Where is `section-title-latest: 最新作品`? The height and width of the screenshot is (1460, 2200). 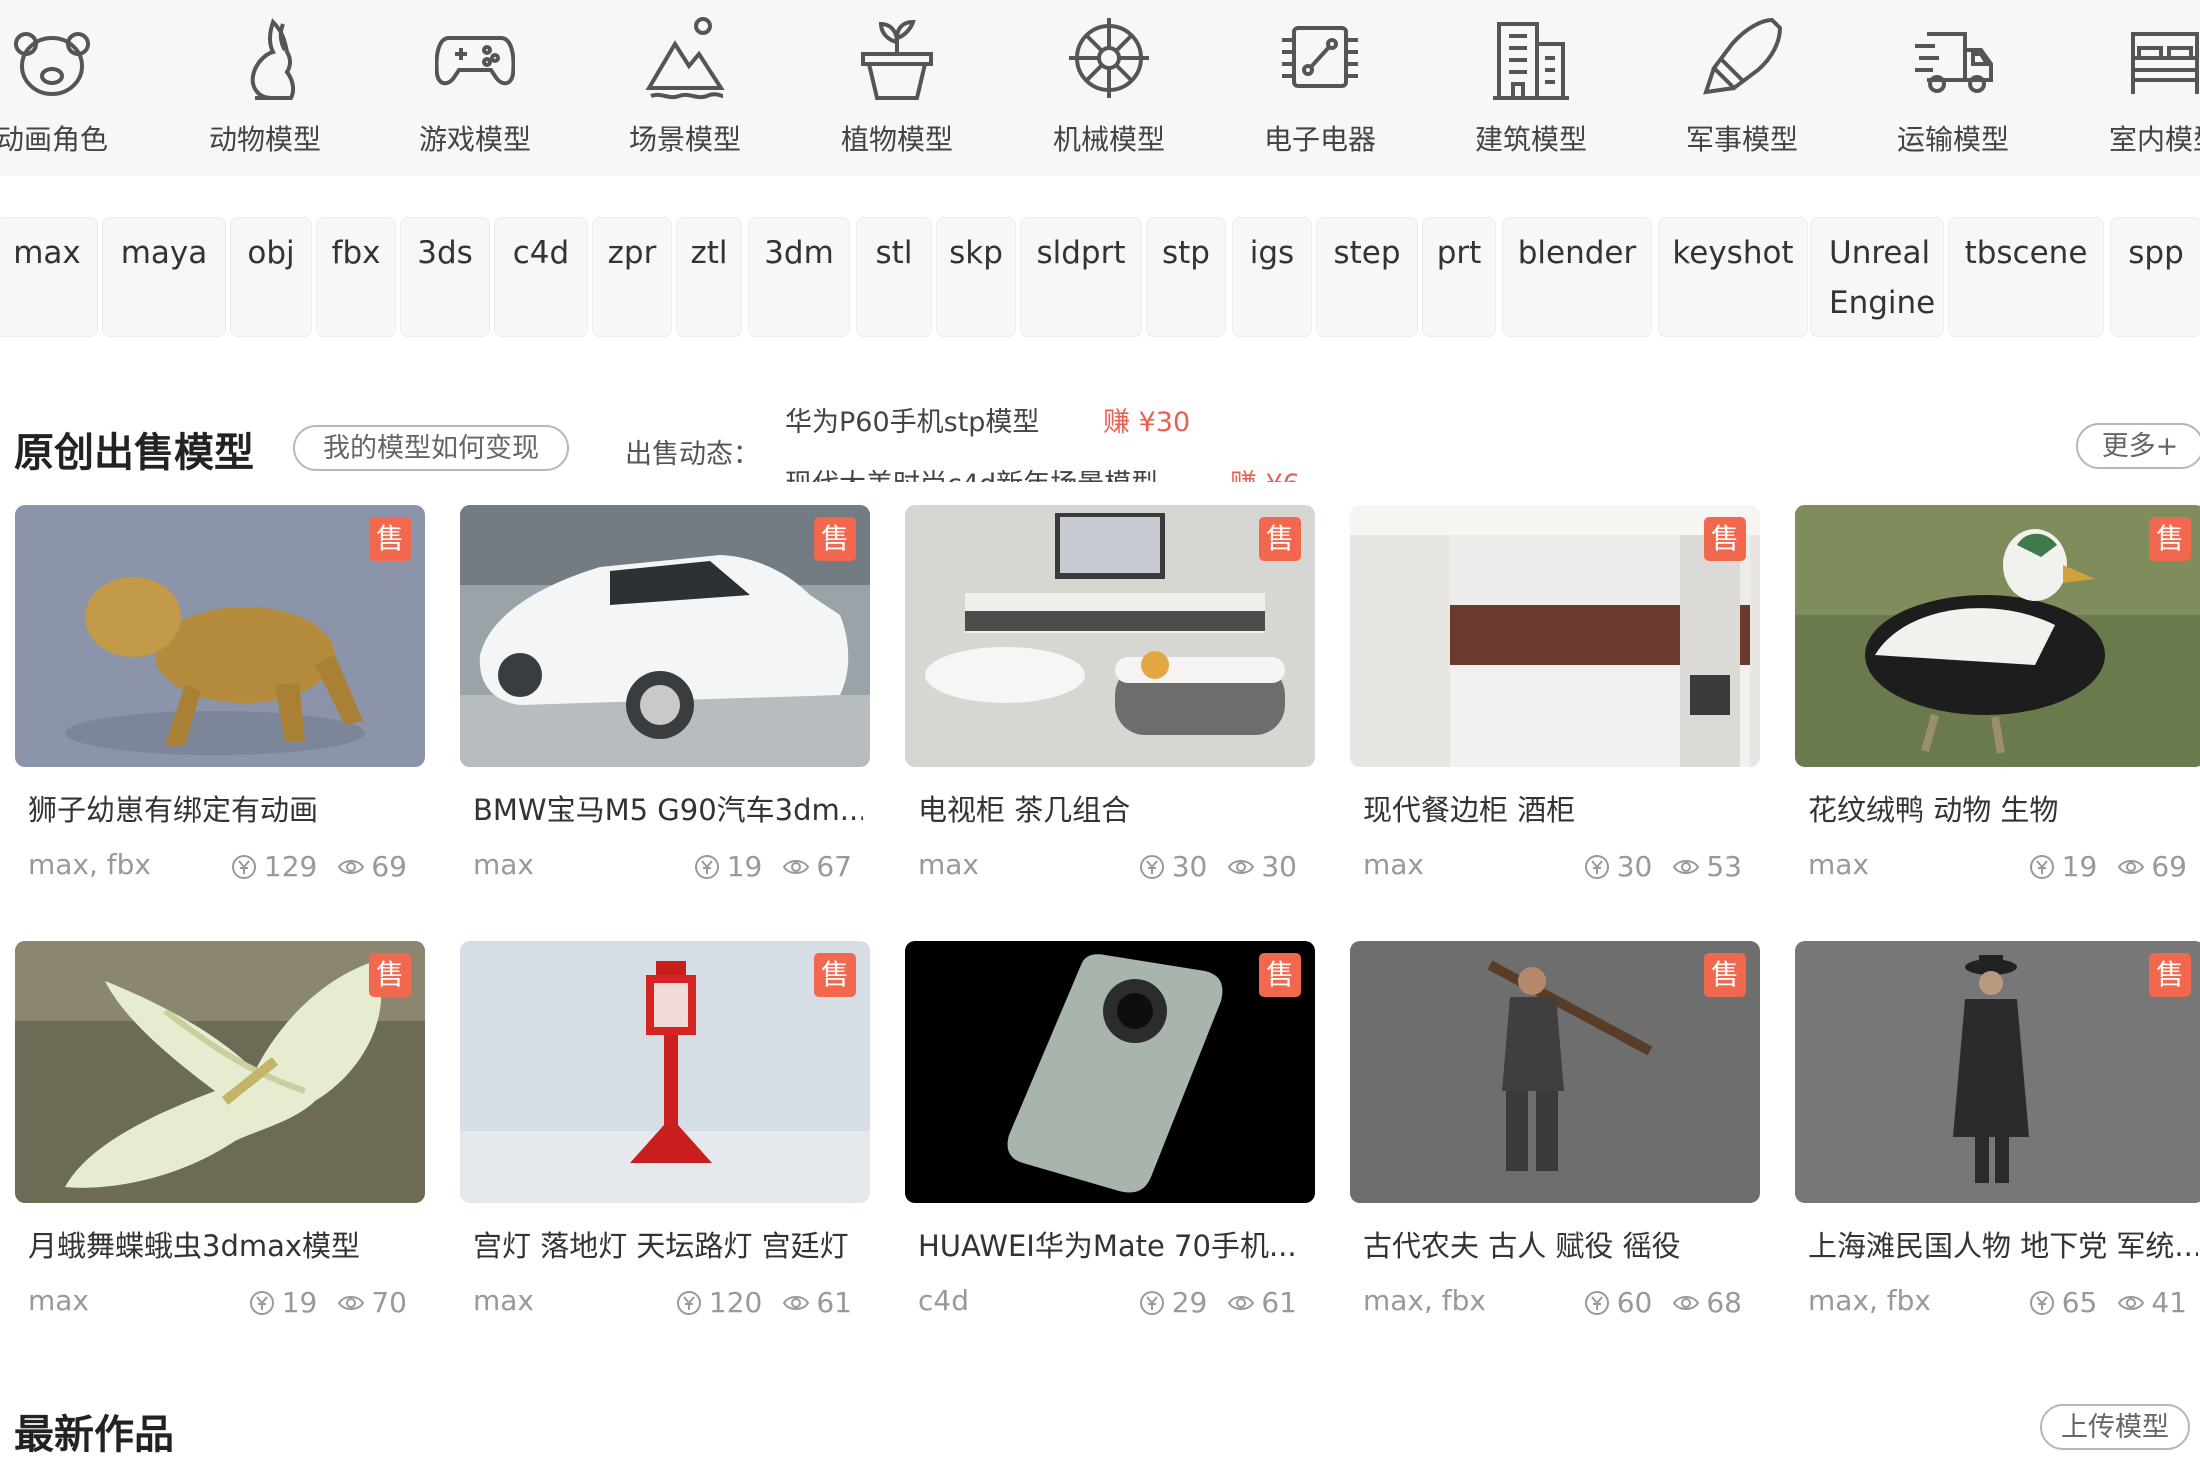
section-title-latest: 最新作品 is located at coordinates (94, 1435).